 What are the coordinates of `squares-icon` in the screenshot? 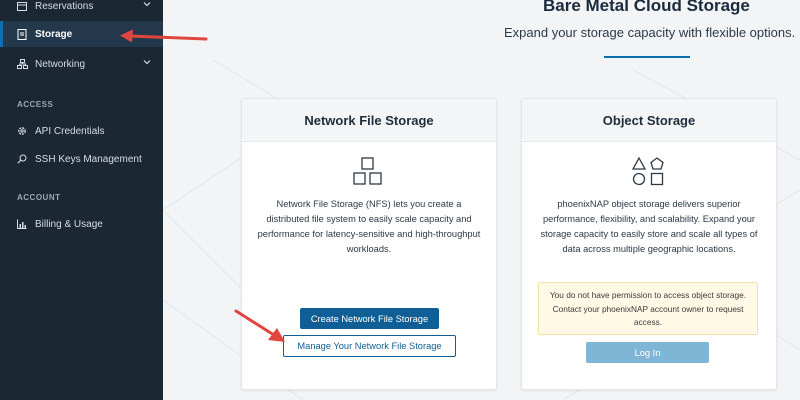 It's located at (368, 174).